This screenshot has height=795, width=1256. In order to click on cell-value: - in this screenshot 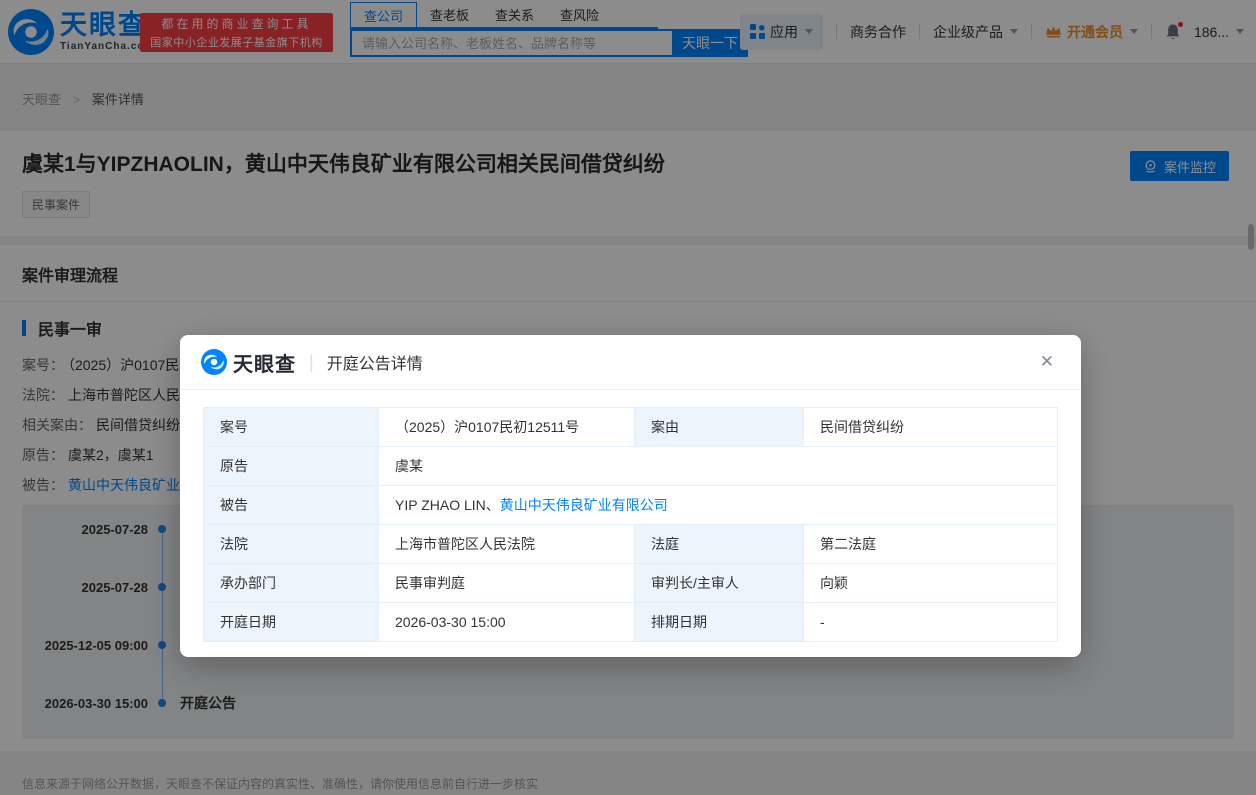, I will do `click(930, 622)`.